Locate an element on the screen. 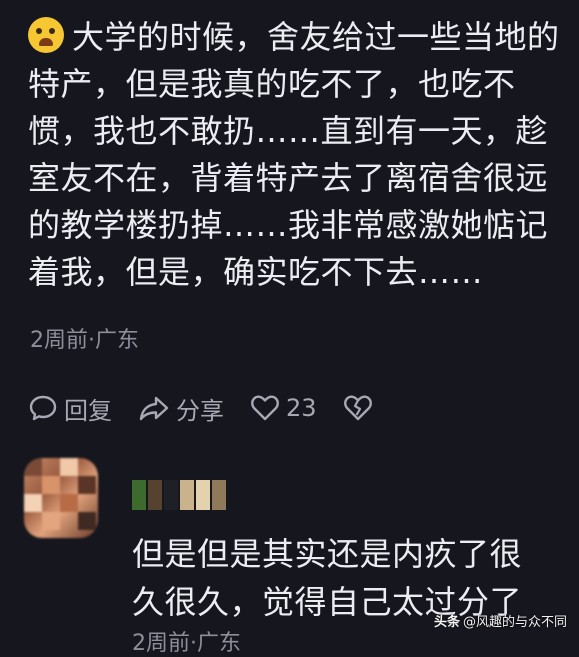  avatar is located at coordinates (61, 498).